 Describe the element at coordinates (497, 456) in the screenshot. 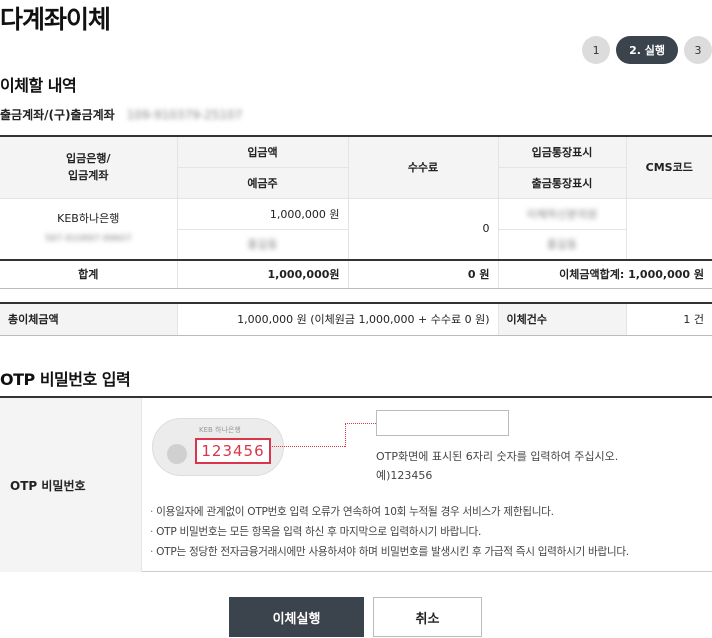

I see `otp-help-line: OTP화면에 표시된 6자리 숫자를 입력하여 주십시오.` at that location.